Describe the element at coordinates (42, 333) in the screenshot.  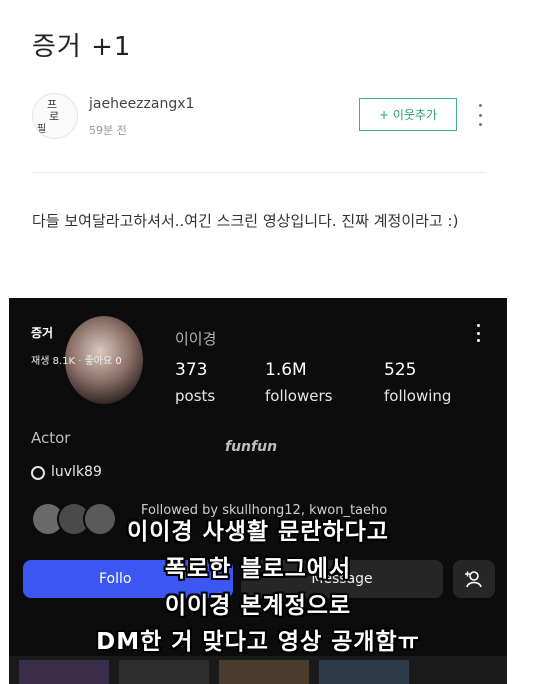
I see `video-overlay-title: 증거` at that location.